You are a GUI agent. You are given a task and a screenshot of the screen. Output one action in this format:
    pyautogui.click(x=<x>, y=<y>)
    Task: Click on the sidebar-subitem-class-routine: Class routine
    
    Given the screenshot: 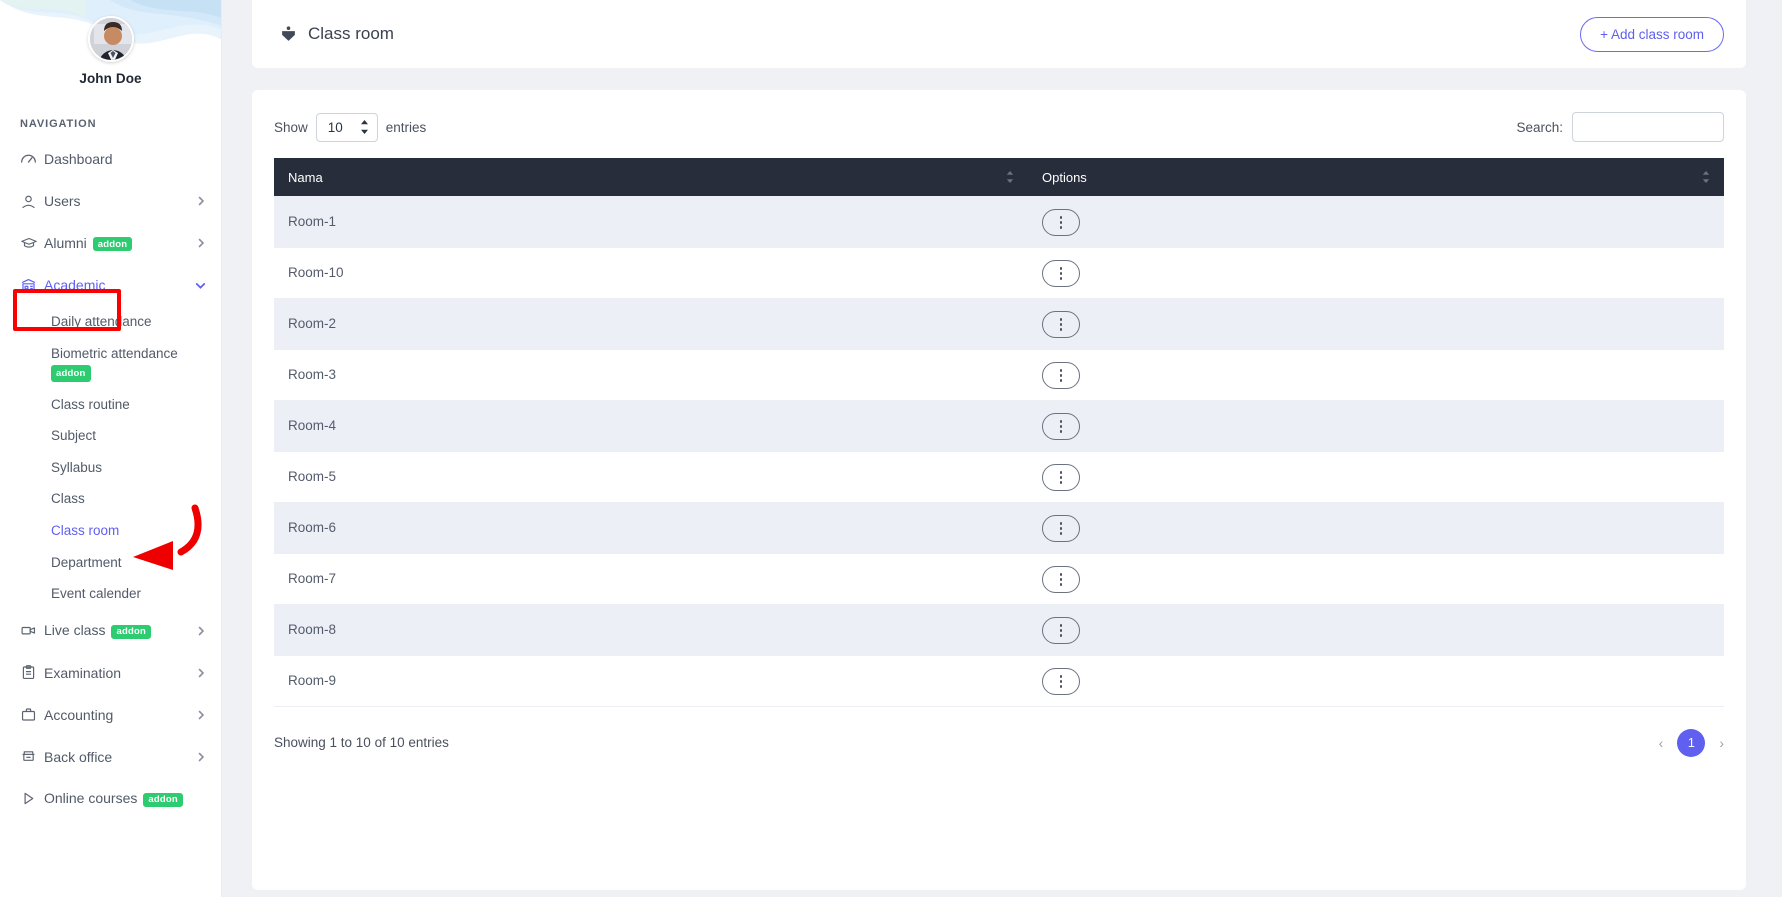 What is the action you would take?
    pyautogui.click(x=110, y=405)
    